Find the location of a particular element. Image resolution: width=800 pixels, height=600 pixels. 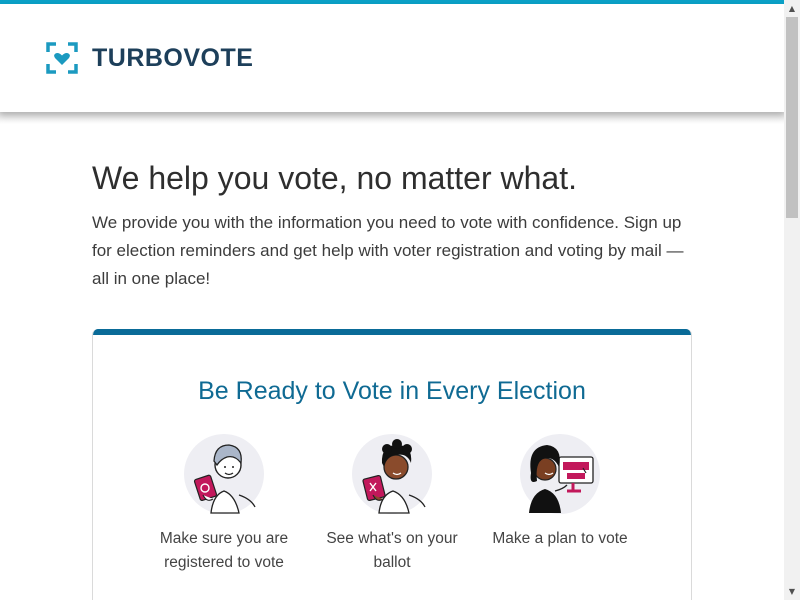

brand-name: TURBOVOTE is located at coordinates (173, 57).